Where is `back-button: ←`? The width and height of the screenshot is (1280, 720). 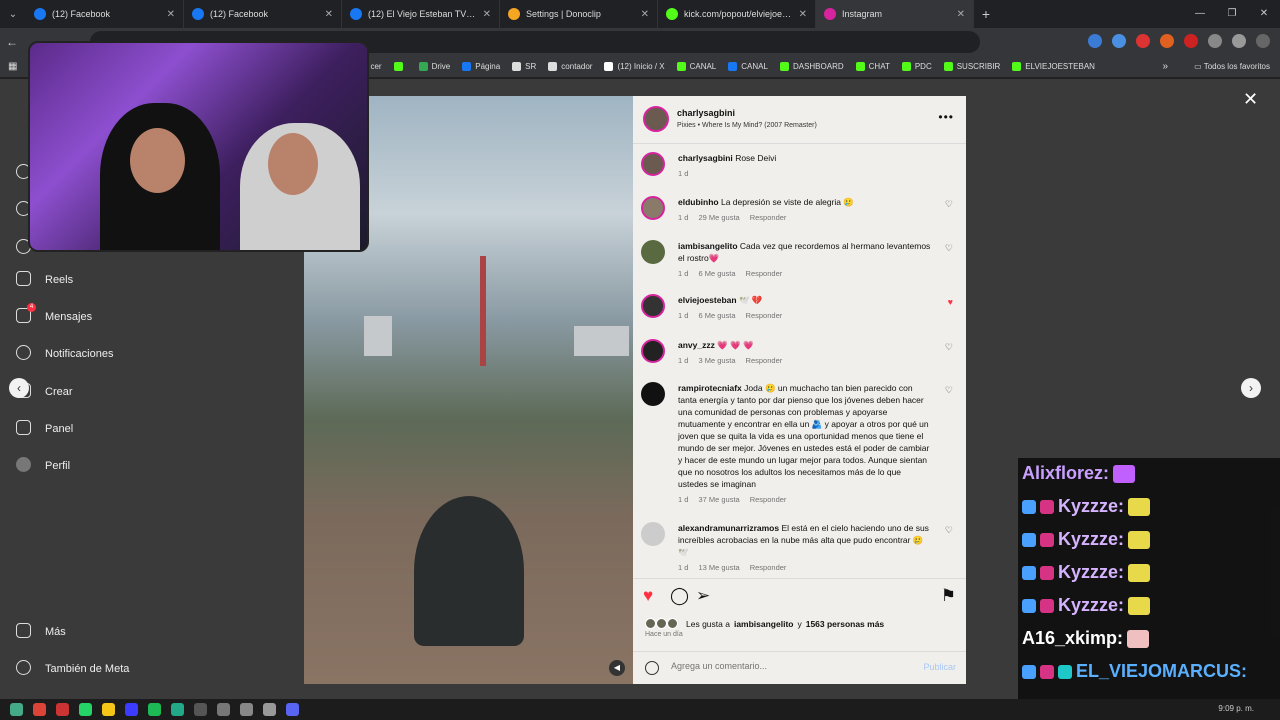 back-button: ← is located at coordinates (12, 42).